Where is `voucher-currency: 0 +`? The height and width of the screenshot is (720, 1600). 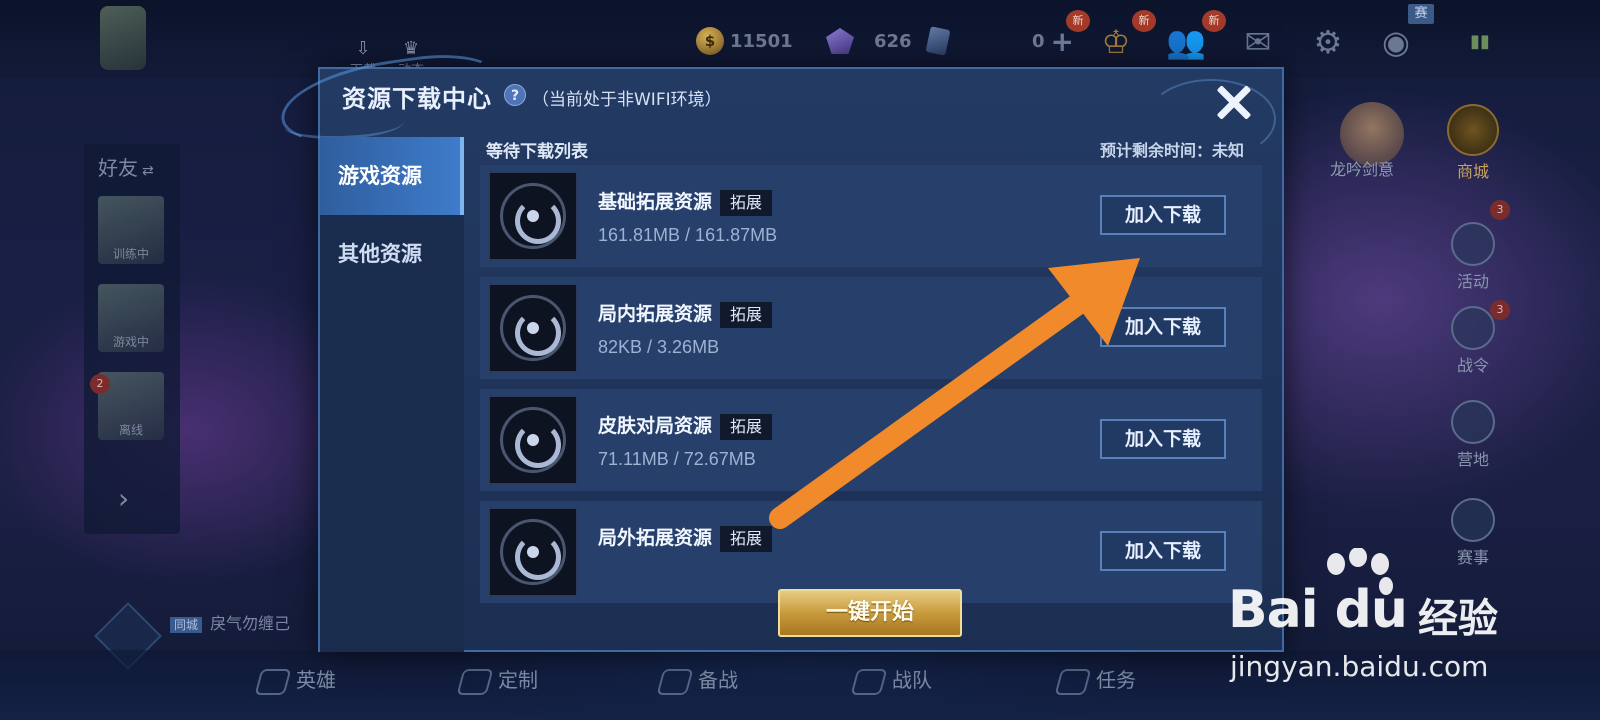
voucher-currency: 0 + is located at coordinates (1053, 41).